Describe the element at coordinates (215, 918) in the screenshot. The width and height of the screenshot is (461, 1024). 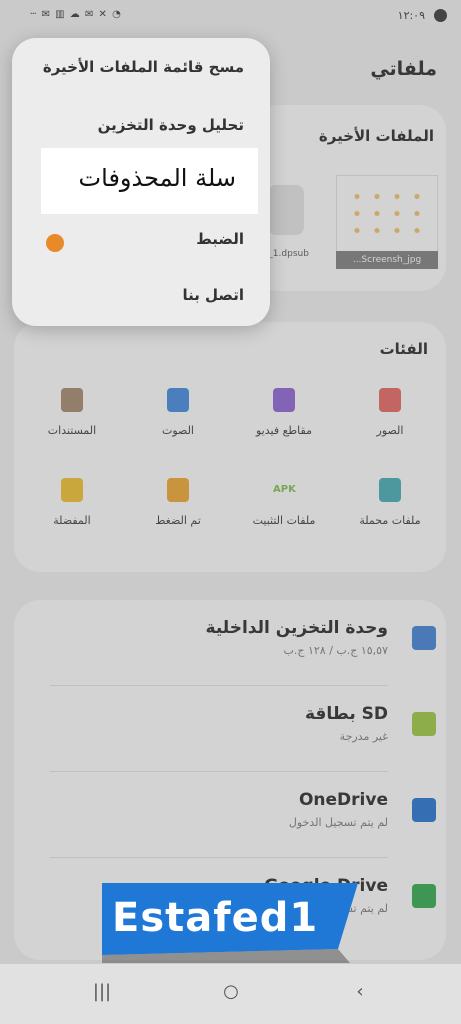
I see `watermark-text: Estafed1` at that location.